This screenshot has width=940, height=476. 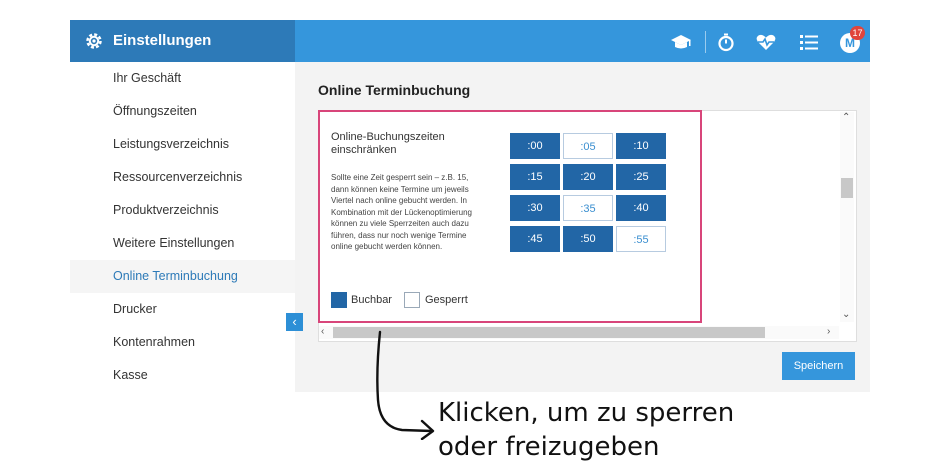 I want to click on toolbar-divider, so click(x=705, y=42).